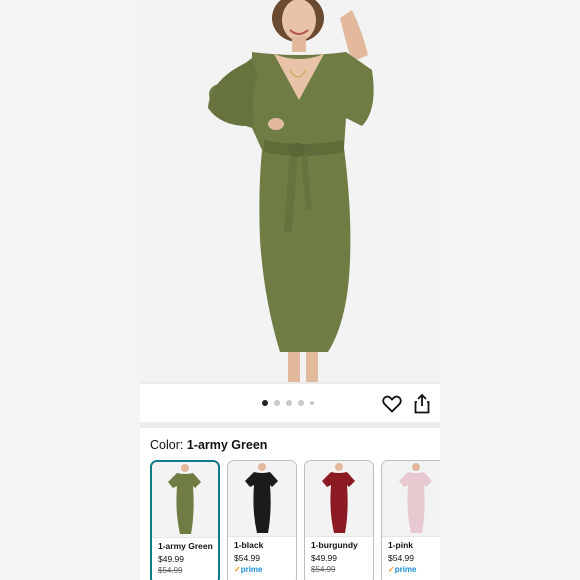  What do you see at coordinates (185, 546) in the screenshot?
I see `swatch-name: 1-army Green` at bounding box center [185, 546].